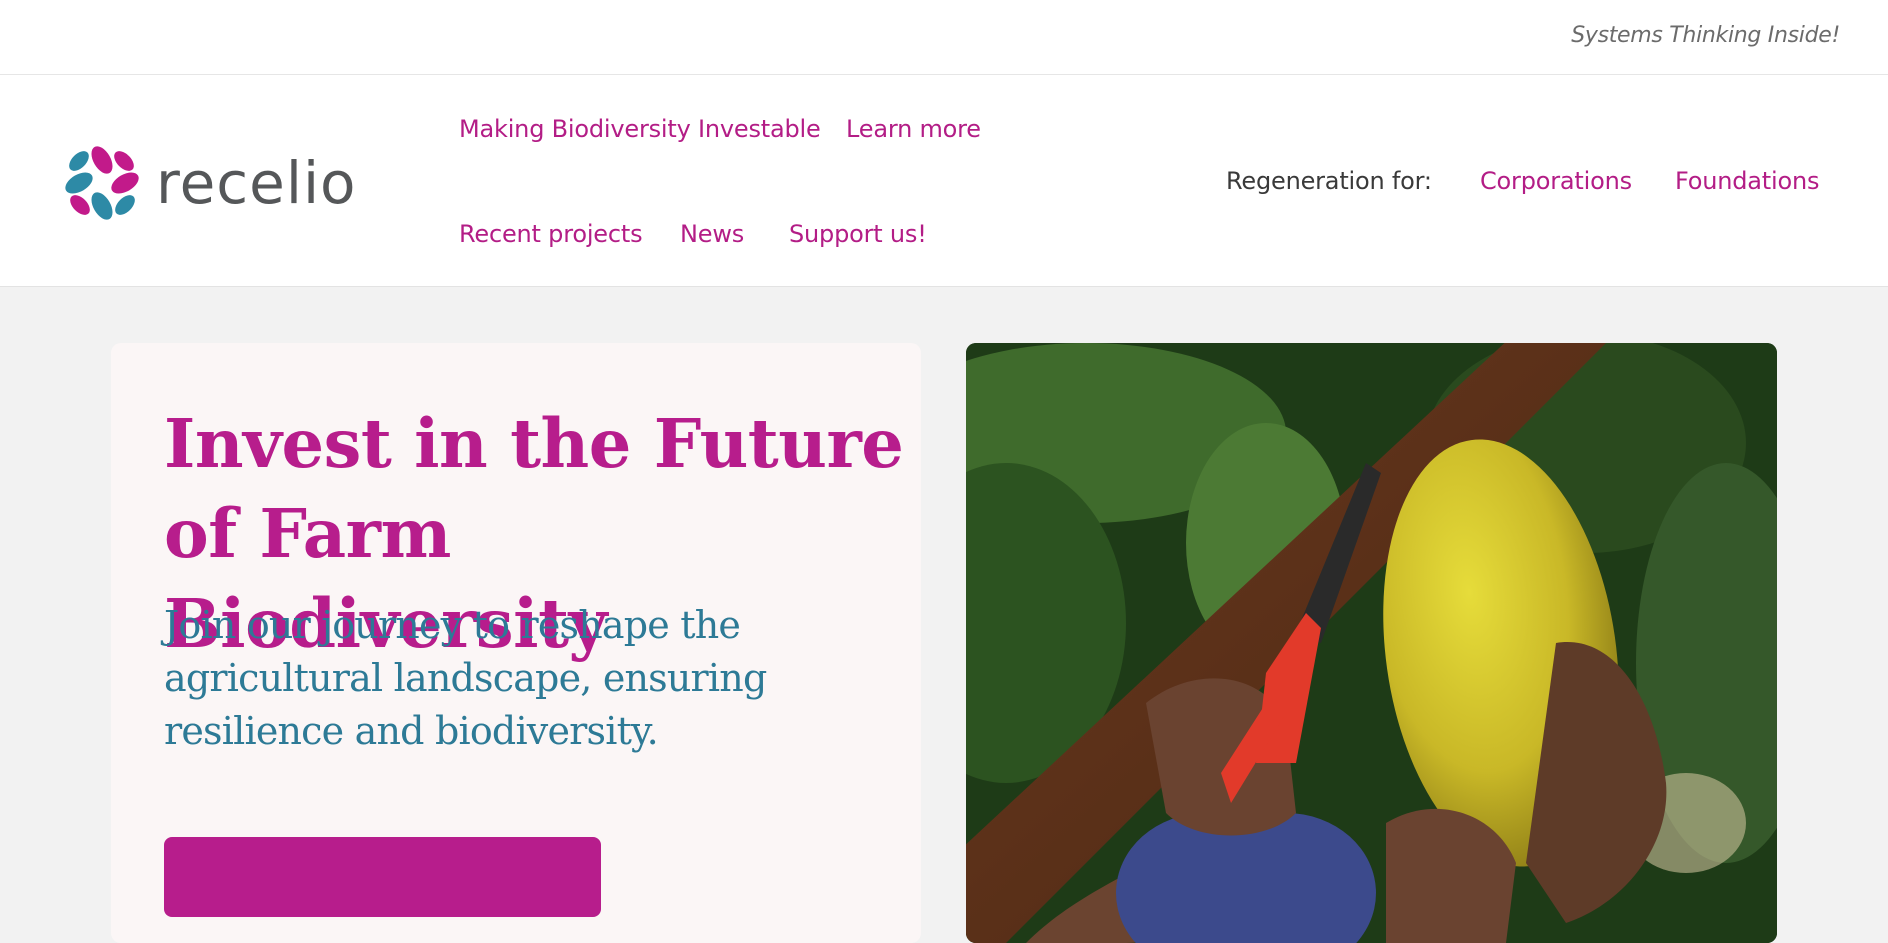 Image resolution: width=1888 pixels, height=943 pixels. I want to click on nav-making-biodiversity-investable: Making Biodiversity Investable, so click(640, 129).